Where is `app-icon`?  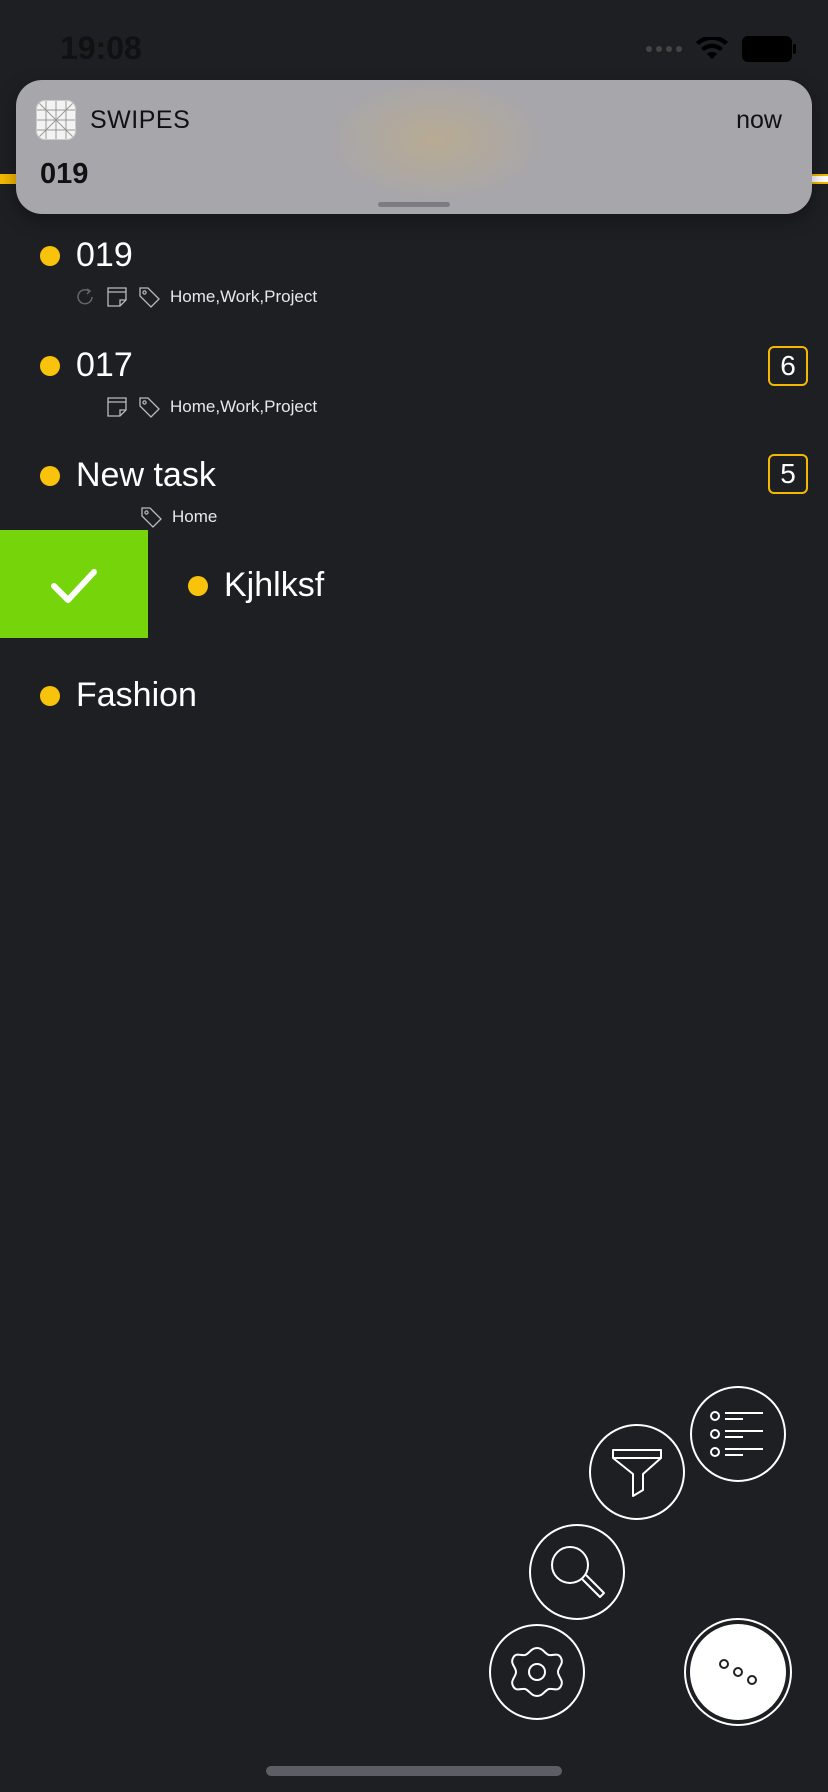 app-icon is located at coordinates (56, 120).